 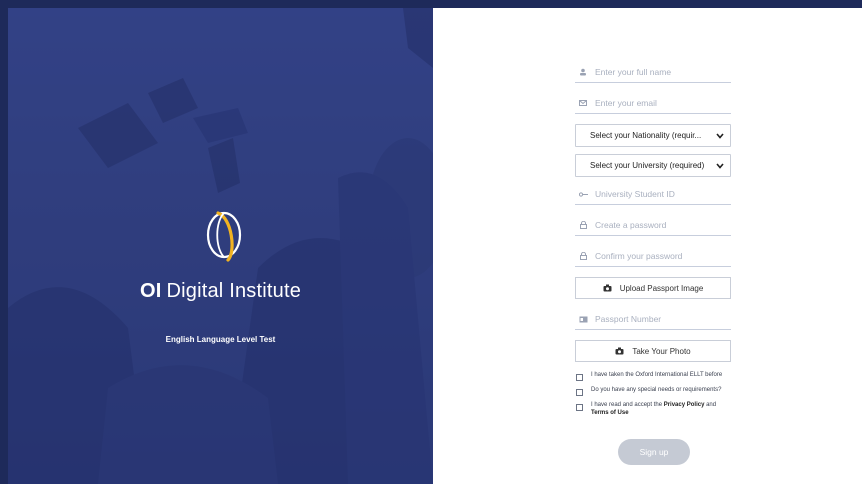 I want to click on university-select: Select your University (required), so click(x=653, y=165).